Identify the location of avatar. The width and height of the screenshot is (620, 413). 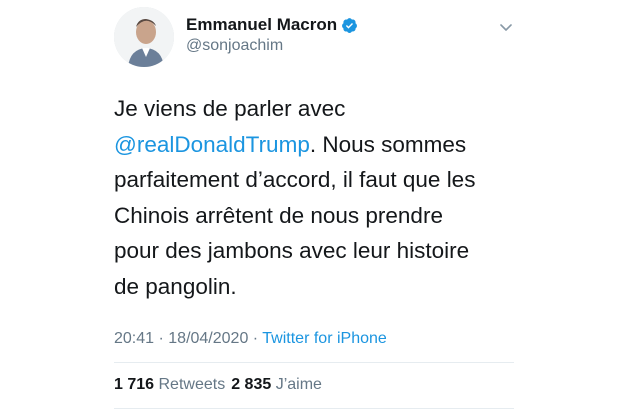
(144, 37).